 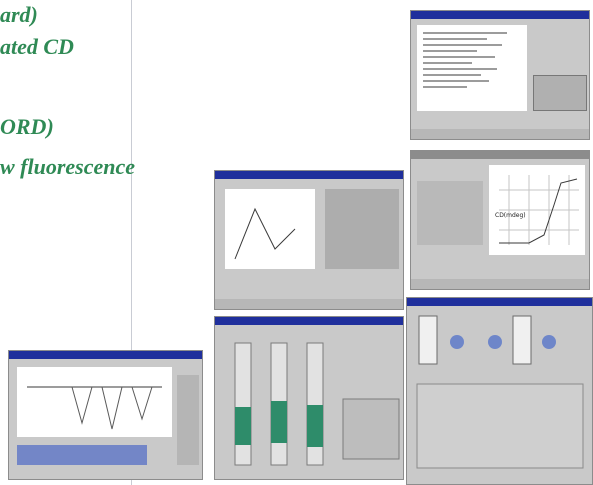 What do you see at coordinates (465, 60) in the screenshot?
I see `text-list-lines` at bounding box center [465, 60].